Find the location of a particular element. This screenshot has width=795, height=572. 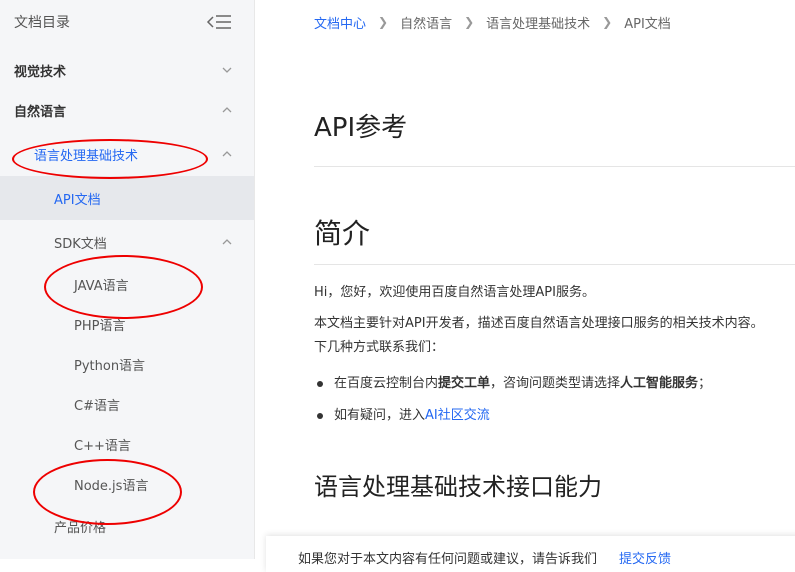

sidebar-item-label: SDK文档 is located at coordinates (80, 244).